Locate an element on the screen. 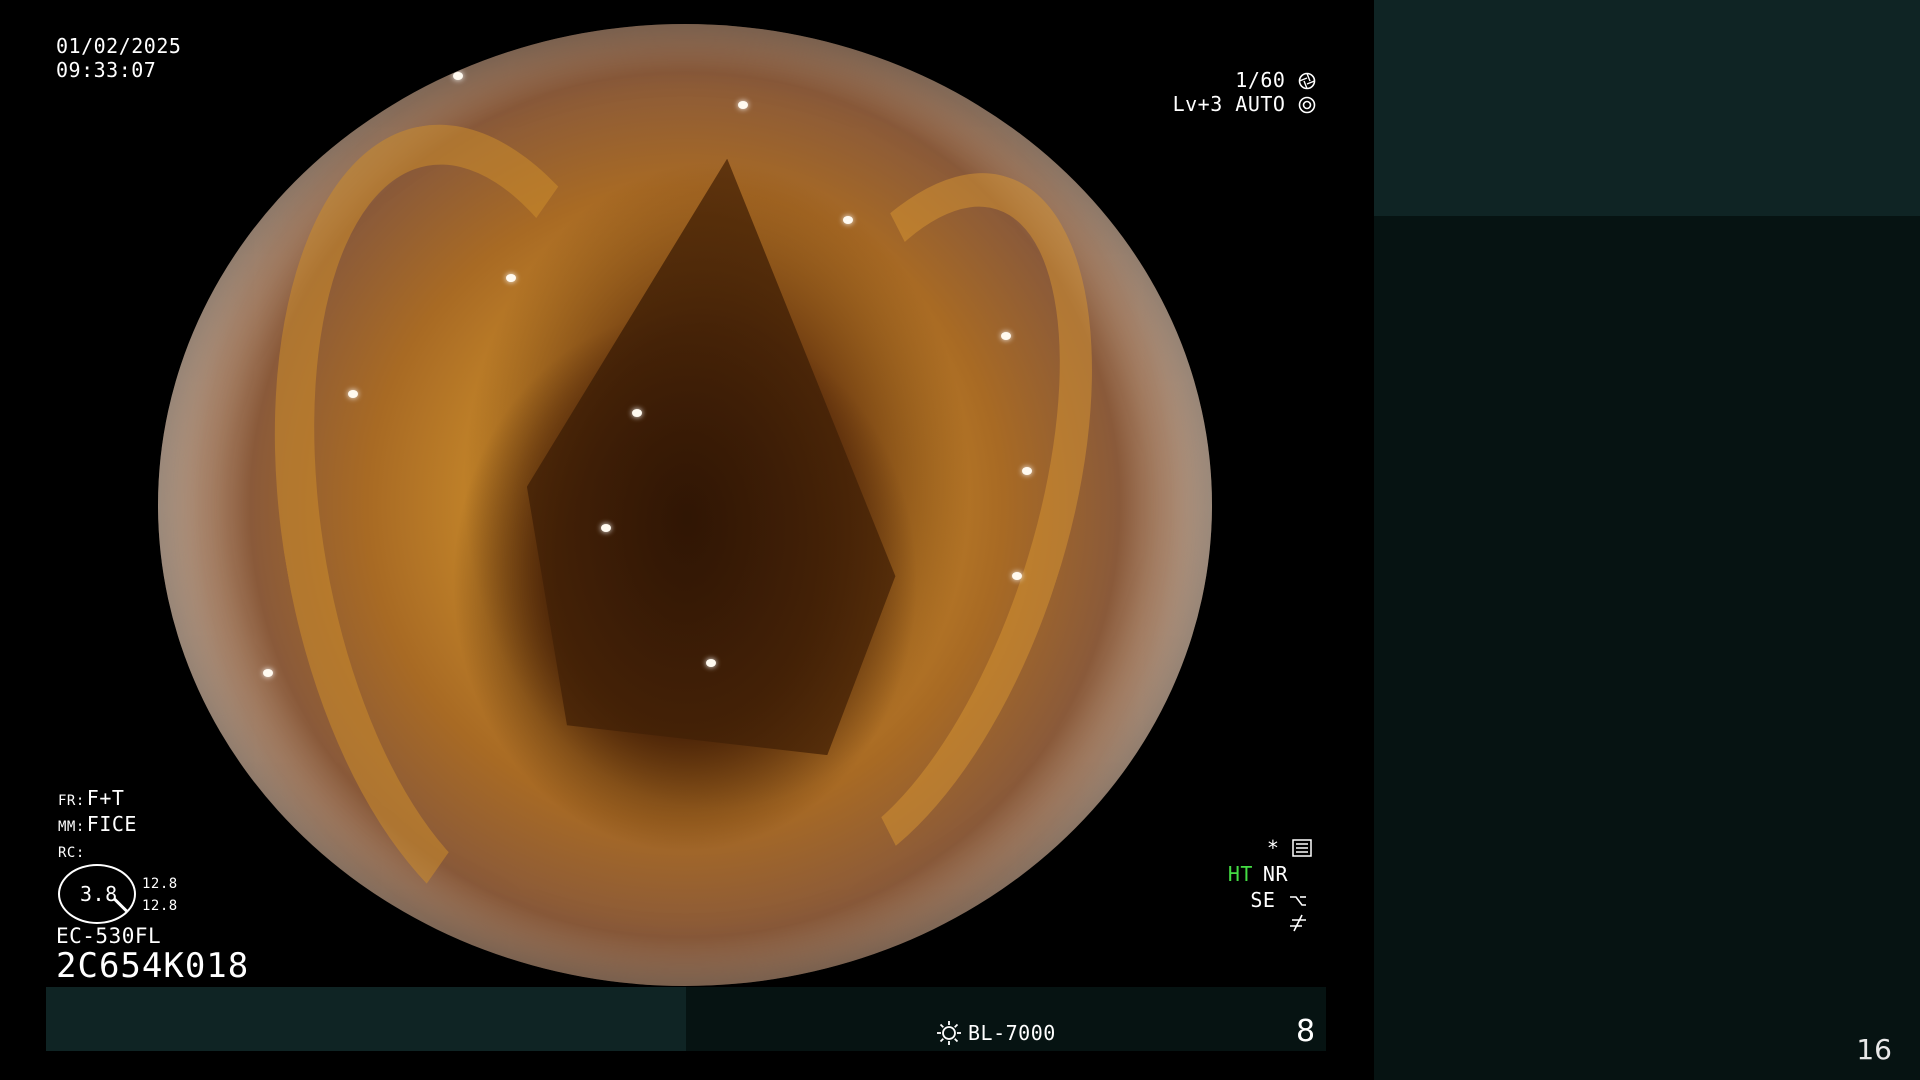  time: 09:33:07 is located at coordinates (106, 70).